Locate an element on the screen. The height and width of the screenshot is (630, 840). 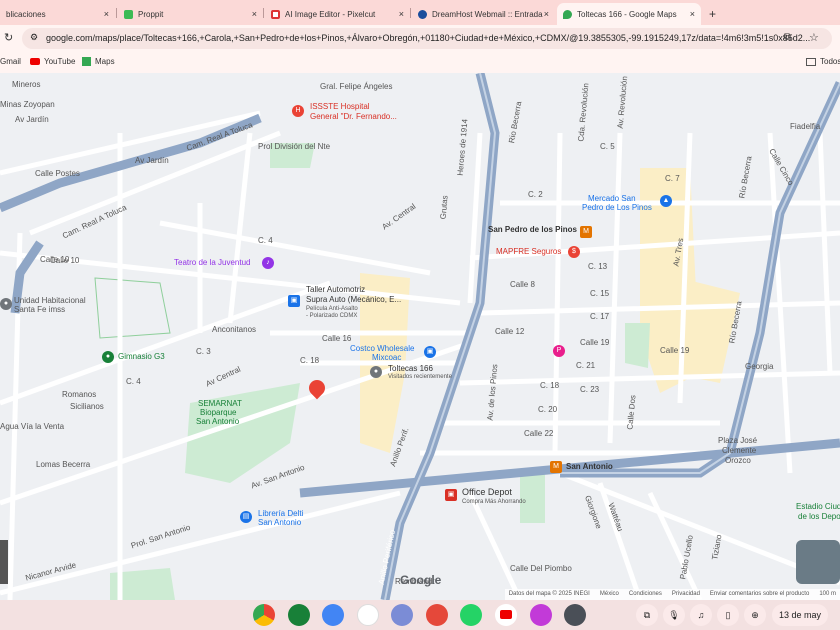
bank-icon: $ is located at coordinates (574, 252).